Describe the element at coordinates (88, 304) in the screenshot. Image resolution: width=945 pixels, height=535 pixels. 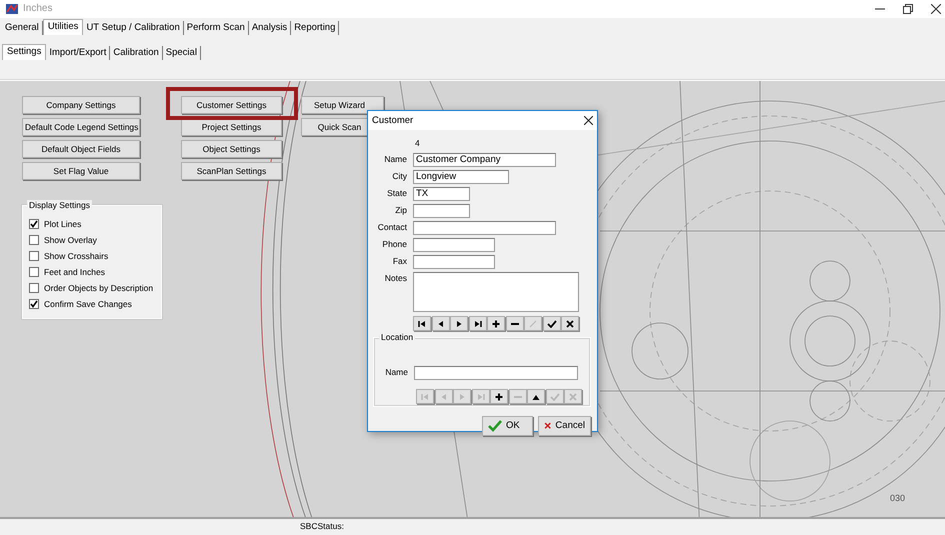
I see `checkbox-label: Confirm Save Changes` at that location.